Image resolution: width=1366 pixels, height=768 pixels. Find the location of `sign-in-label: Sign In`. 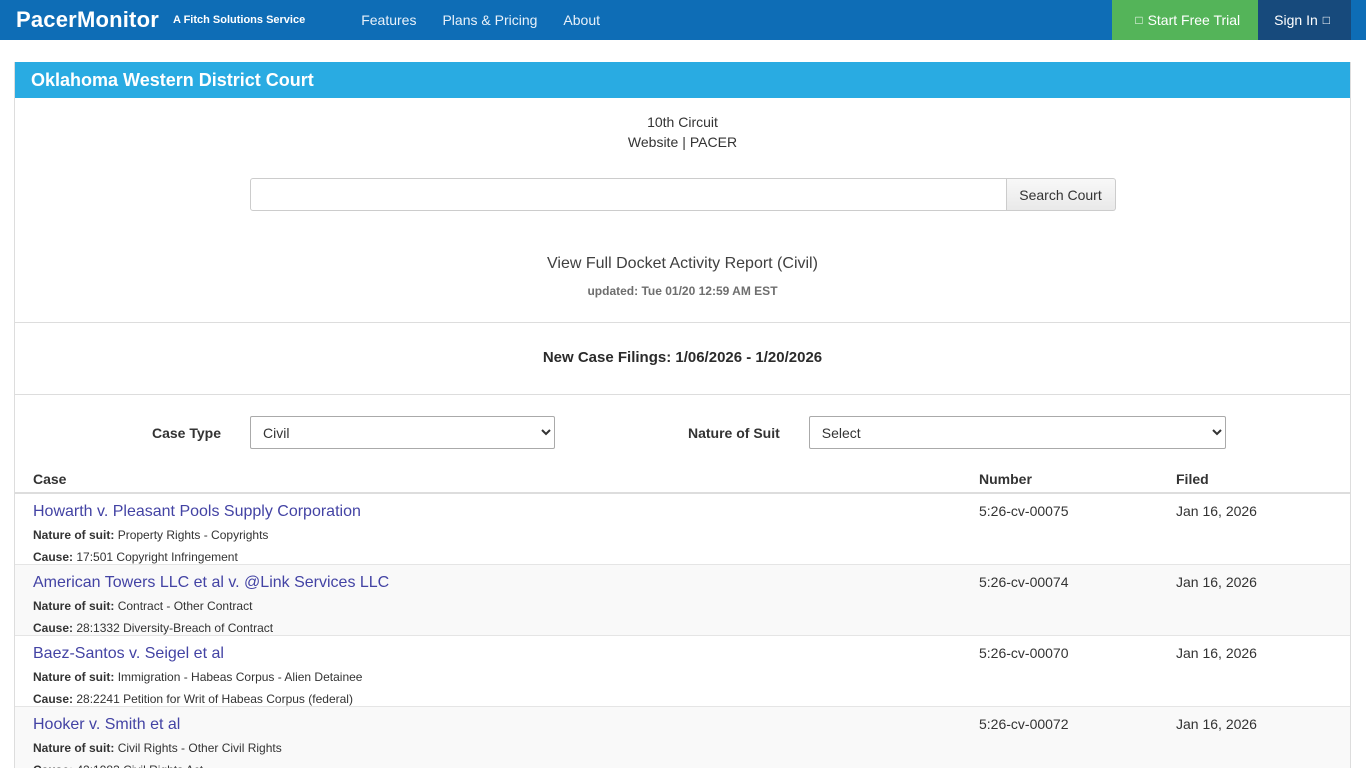

sign-in-label: Sign In is located at coordinates (1296, 20).